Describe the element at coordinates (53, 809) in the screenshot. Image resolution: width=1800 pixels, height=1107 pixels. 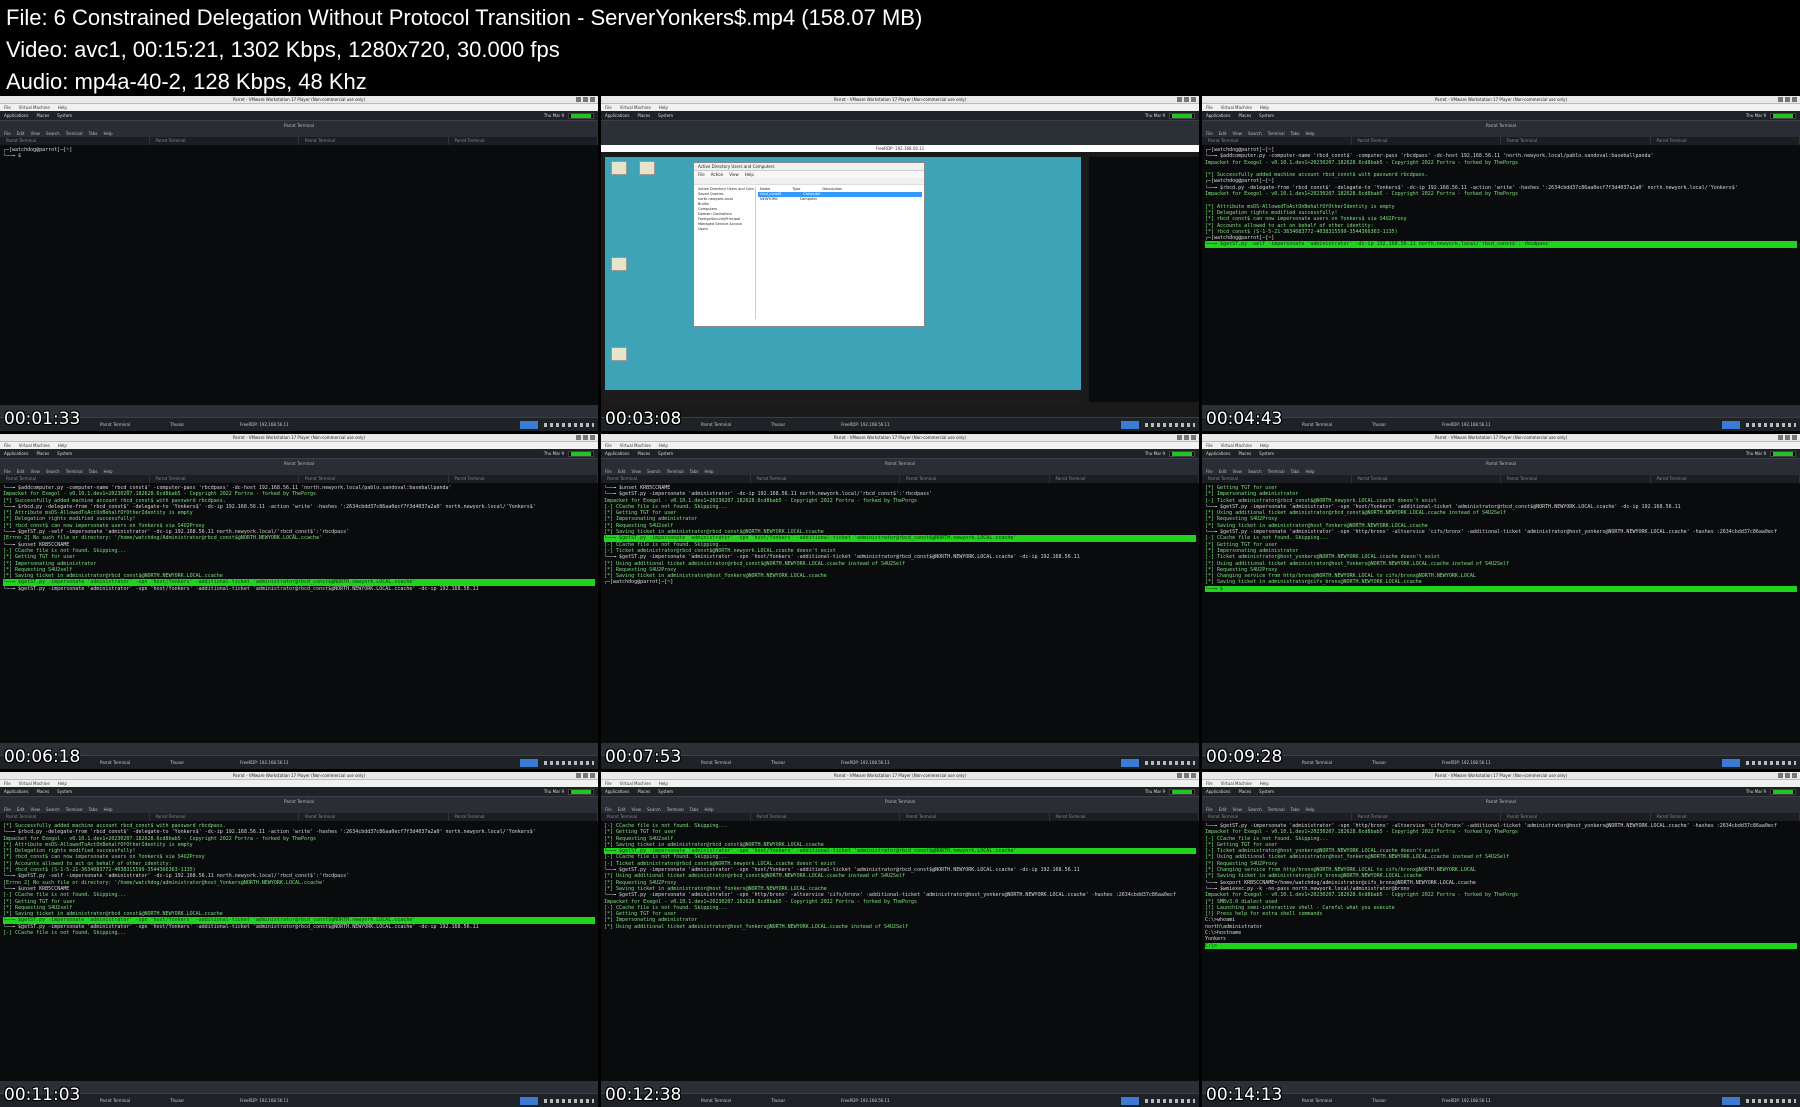
I see `terminal-menu-item: Search` at that location.